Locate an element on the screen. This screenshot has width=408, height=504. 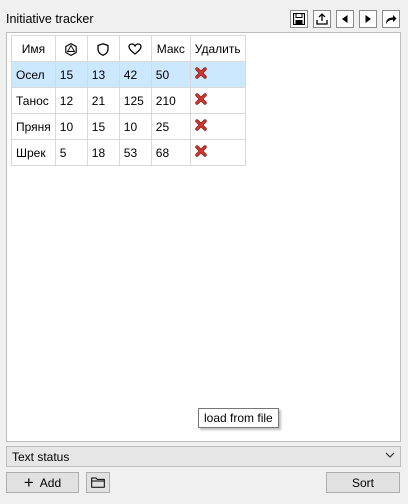
plus-icon: + is located at coordinates (28, 482).